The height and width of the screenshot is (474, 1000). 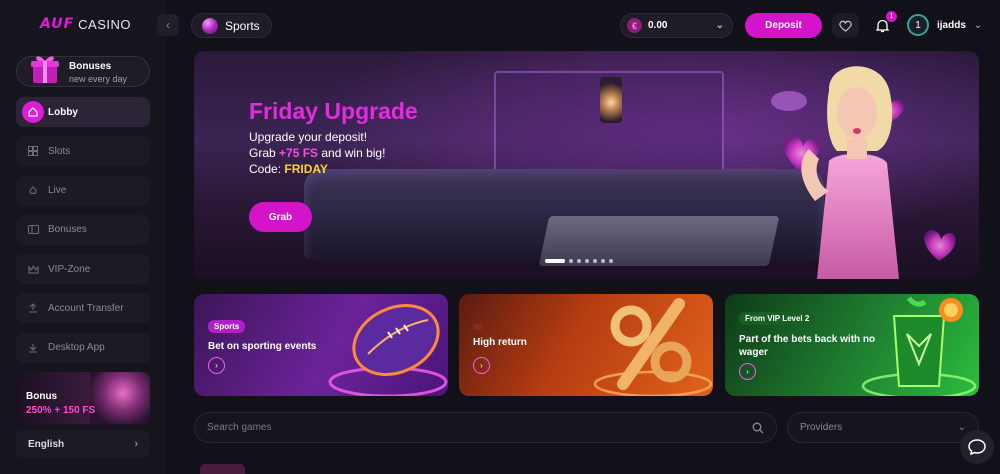 I want to click on language-label: English, so click(x=46, y=444).